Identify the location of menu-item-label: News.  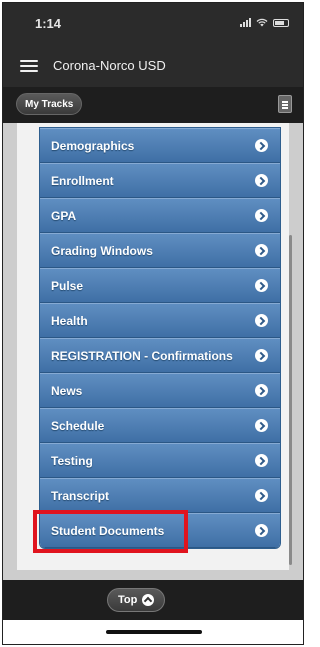
(67, 391).